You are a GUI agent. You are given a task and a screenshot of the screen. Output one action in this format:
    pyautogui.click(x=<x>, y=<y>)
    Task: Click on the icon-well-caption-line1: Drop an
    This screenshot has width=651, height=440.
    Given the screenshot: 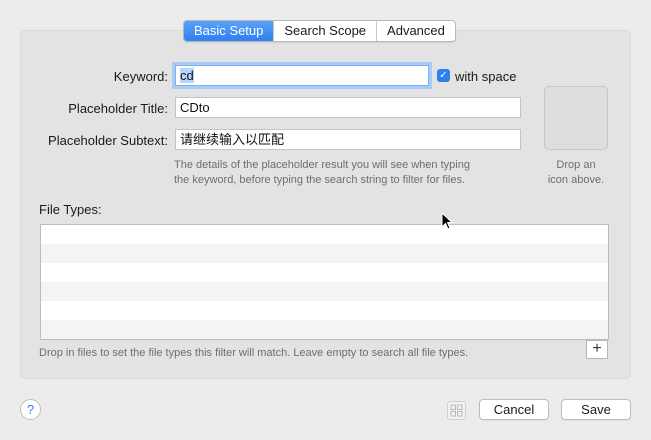 What is the action you would take?
    pyautogui.click(x=576, y=165)
    